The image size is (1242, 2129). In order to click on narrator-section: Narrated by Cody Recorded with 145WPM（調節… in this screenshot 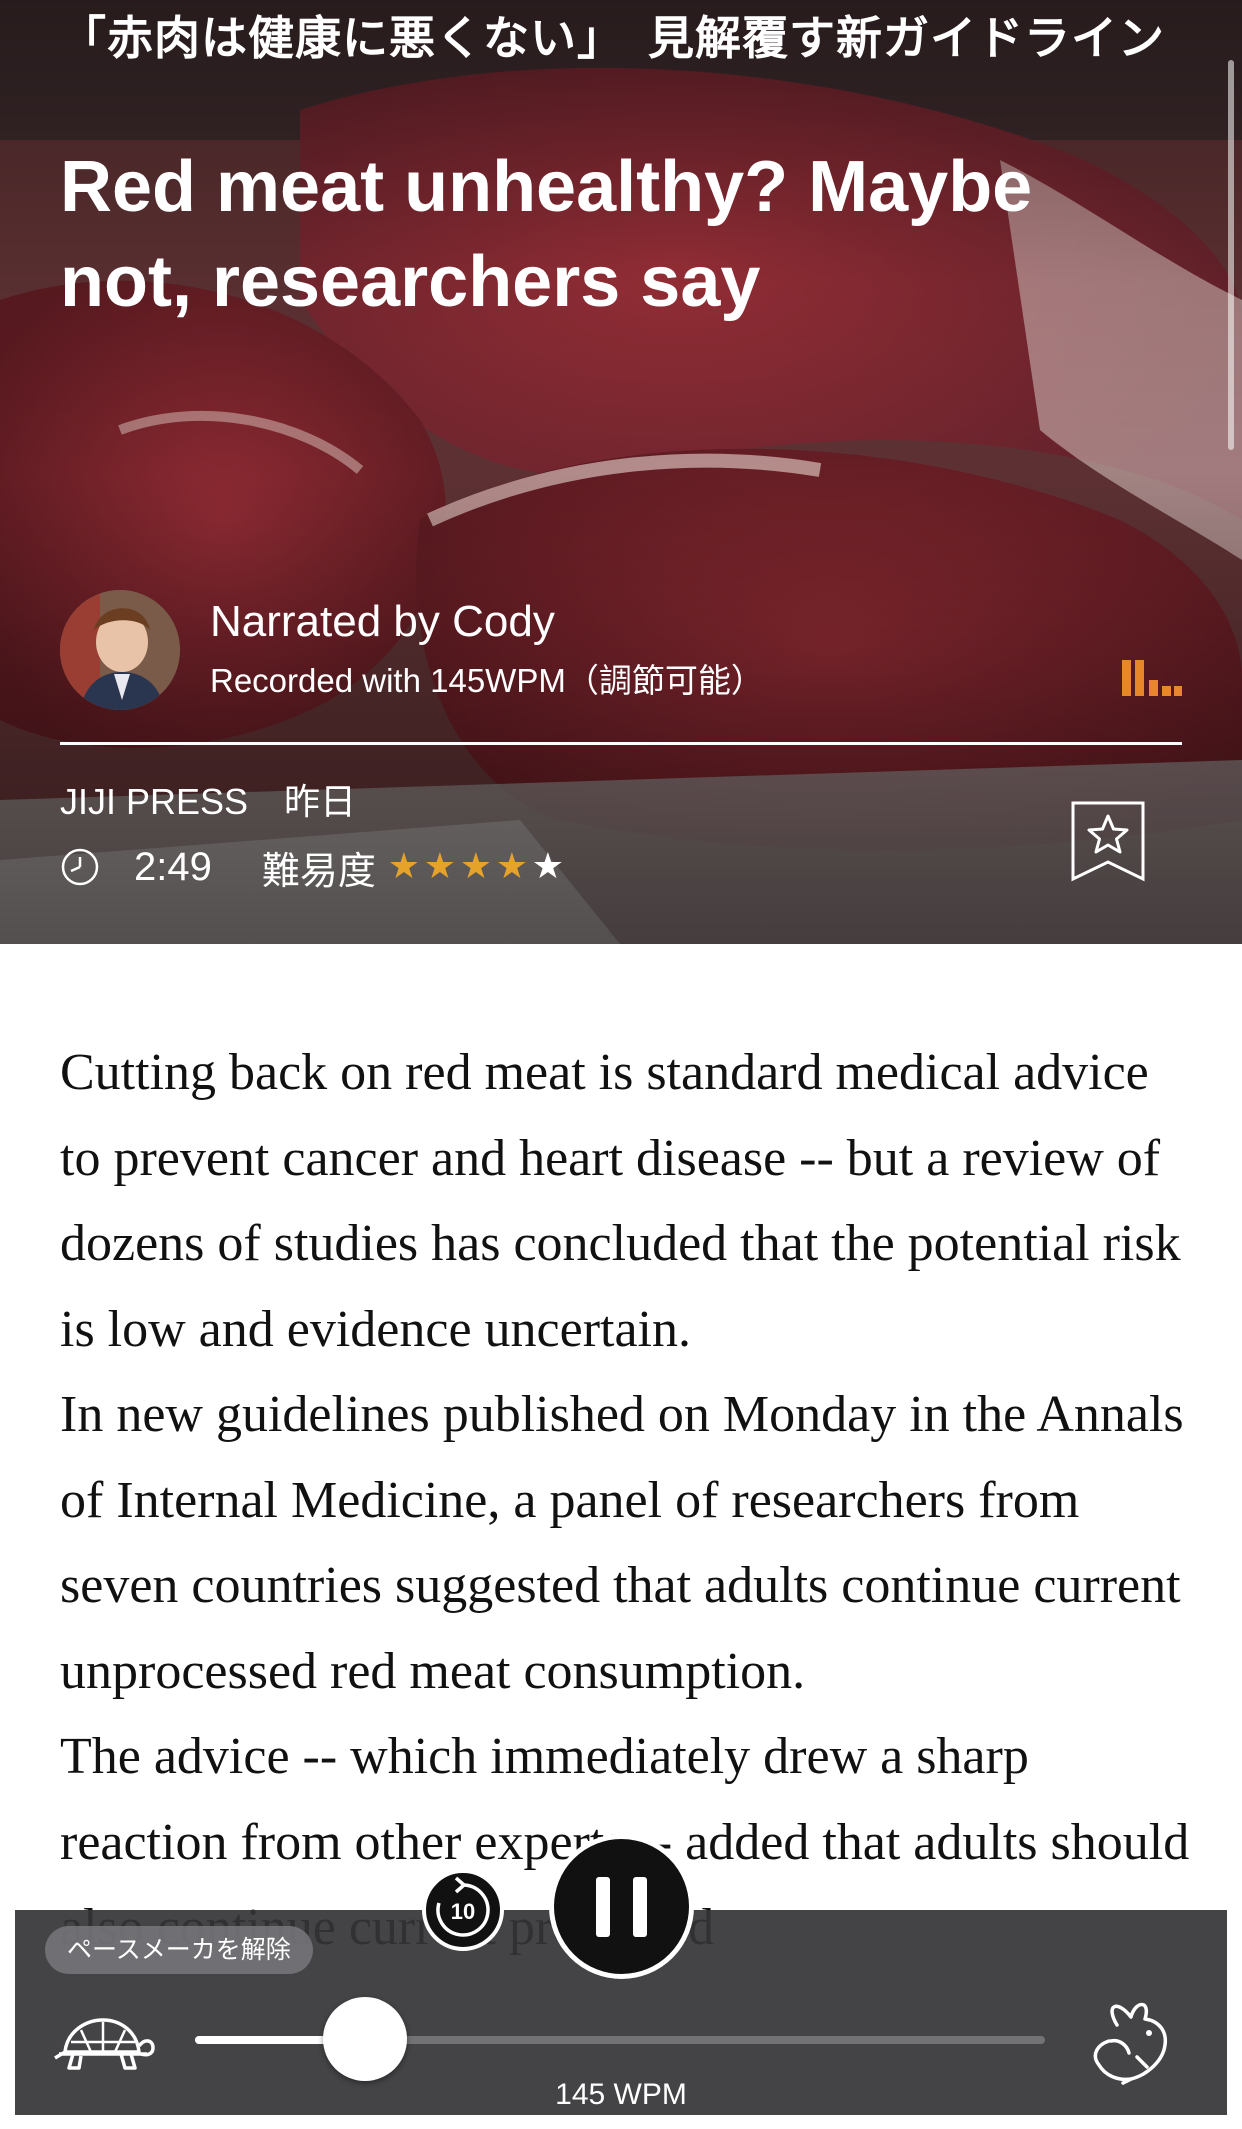, I will do `click(621, 667)`.